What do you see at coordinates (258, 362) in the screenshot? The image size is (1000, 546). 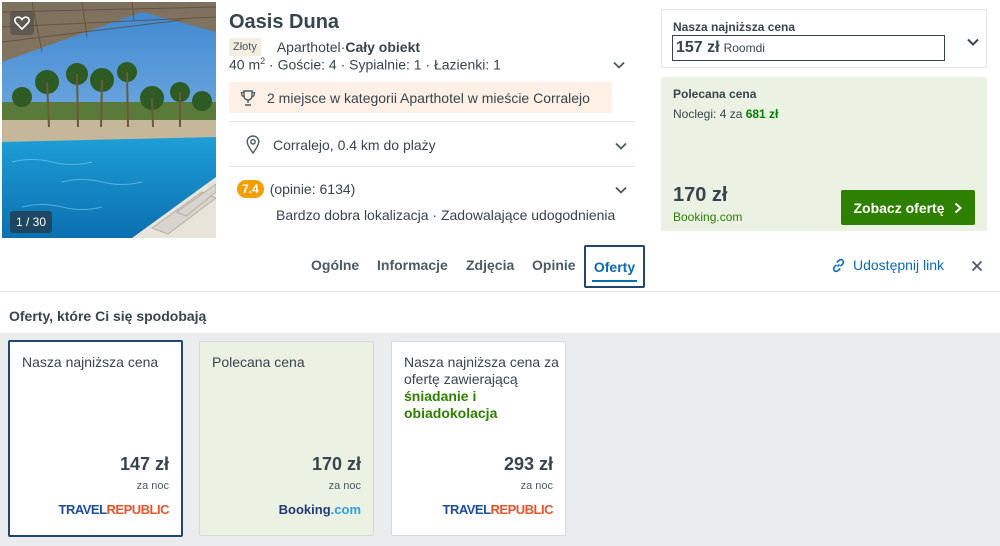 I see `offer-card-title: Polecana cena` at bounding box center [258, 362].